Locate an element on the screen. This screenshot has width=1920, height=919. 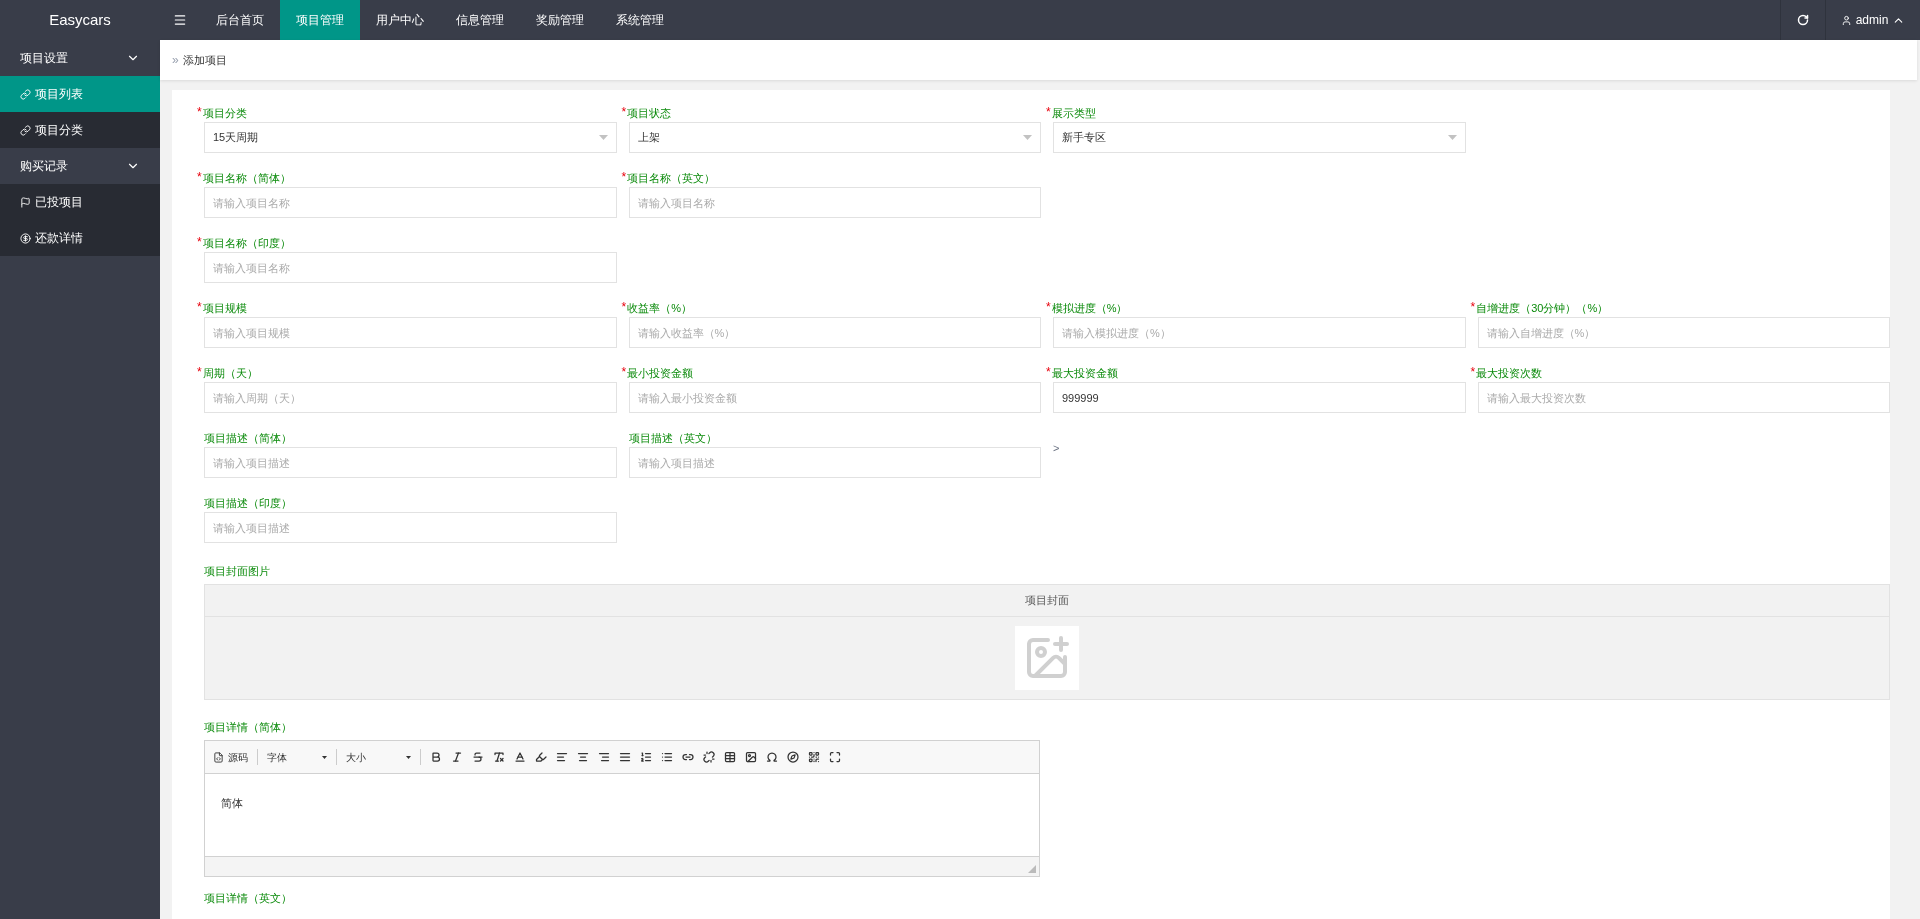
user-icon is located at coordinates (1846, 20).